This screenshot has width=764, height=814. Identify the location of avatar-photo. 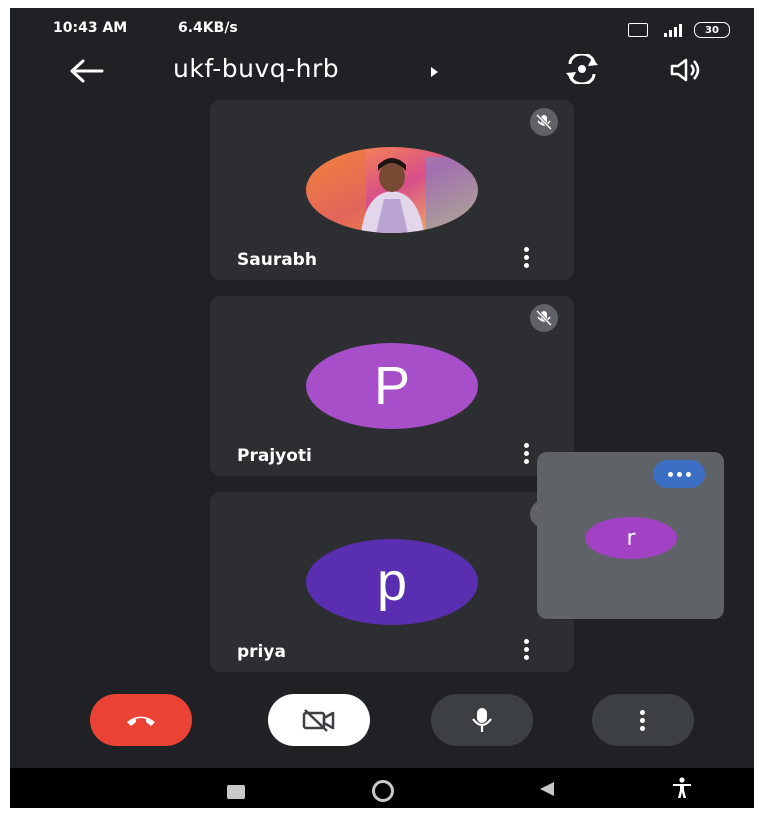
(392, 190).